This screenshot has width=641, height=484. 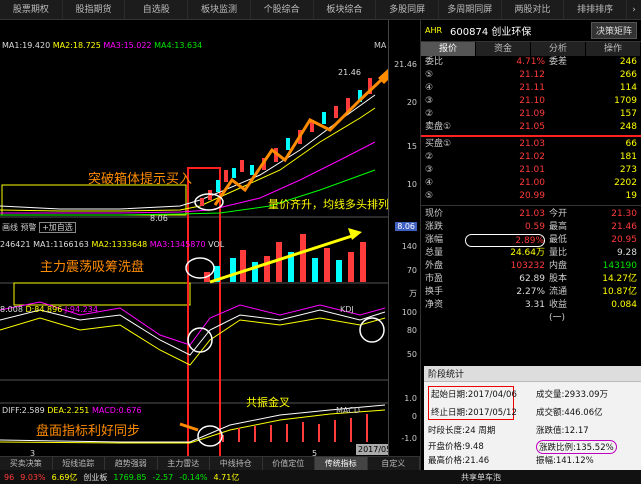 What do you see at coordinates (551, 477) in the screenshot?
I see `status-news: 共享单车泡` at bounding box center [551, 477].